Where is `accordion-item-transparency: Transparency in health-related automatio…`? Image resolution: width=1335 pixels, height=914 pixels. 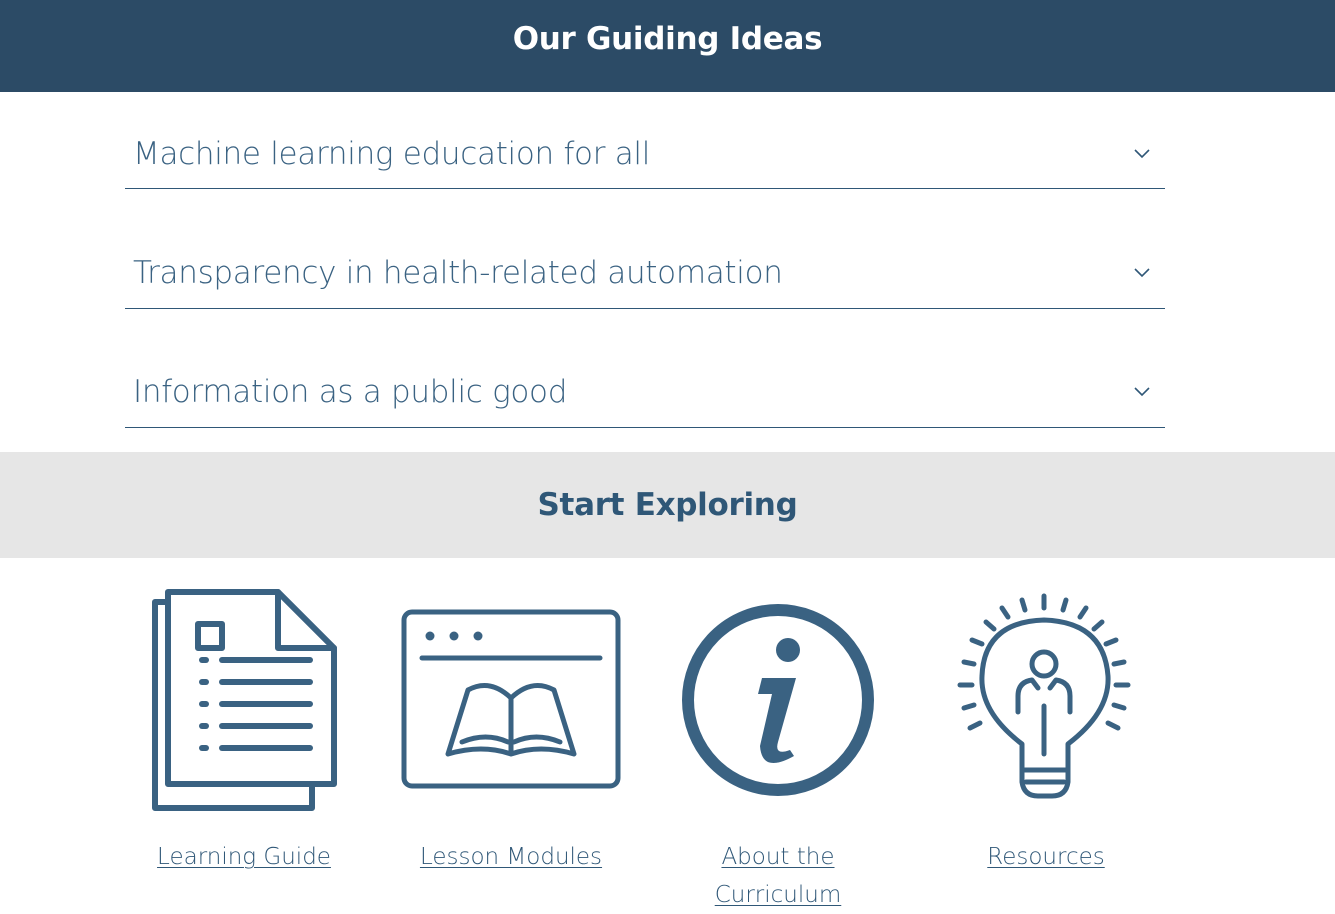
accordion-item-transparency: Transparency in health-related automatio… is located at coordinates (645, 273).